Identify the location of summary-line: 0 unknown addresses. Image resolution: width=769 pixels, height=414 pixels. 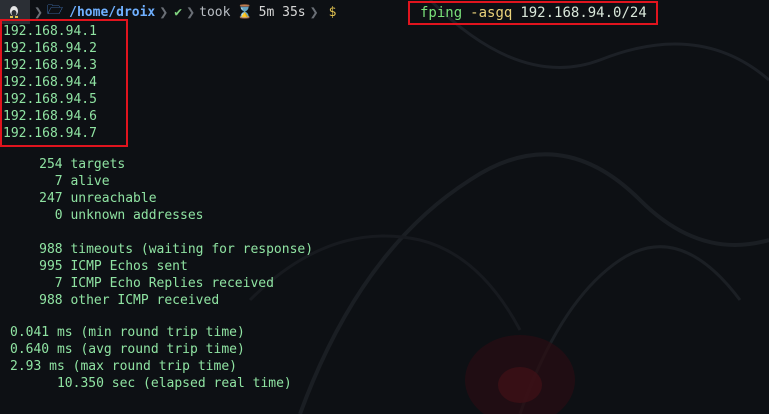
(102, 215).